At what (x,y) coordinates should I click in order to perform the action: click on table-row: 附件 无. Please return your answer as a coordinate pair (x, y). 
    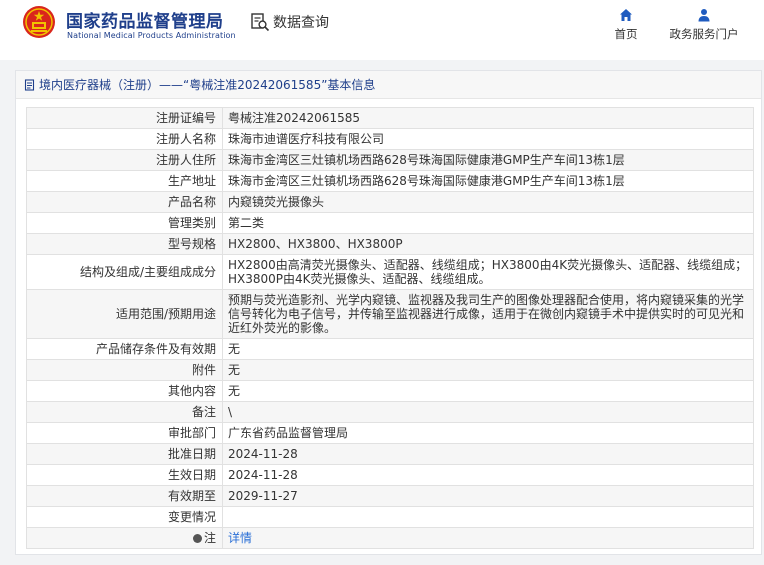
    Looking at the image, I should click on (390, 370).